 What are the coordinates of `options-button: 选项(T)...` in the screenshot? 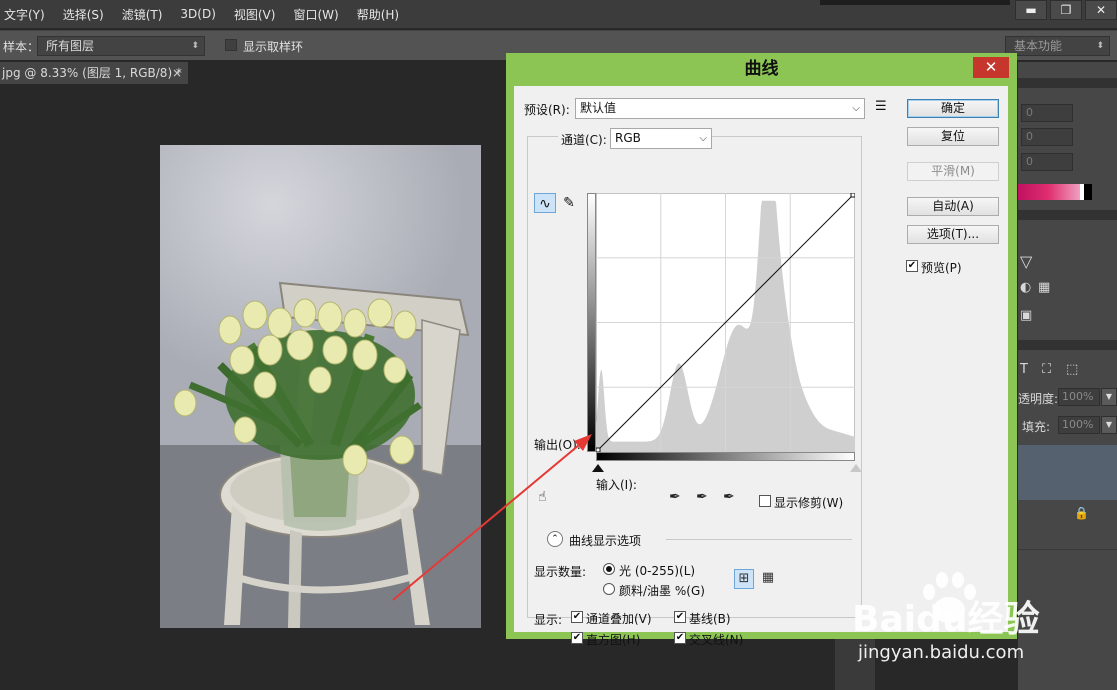 It's located at (953, 234).